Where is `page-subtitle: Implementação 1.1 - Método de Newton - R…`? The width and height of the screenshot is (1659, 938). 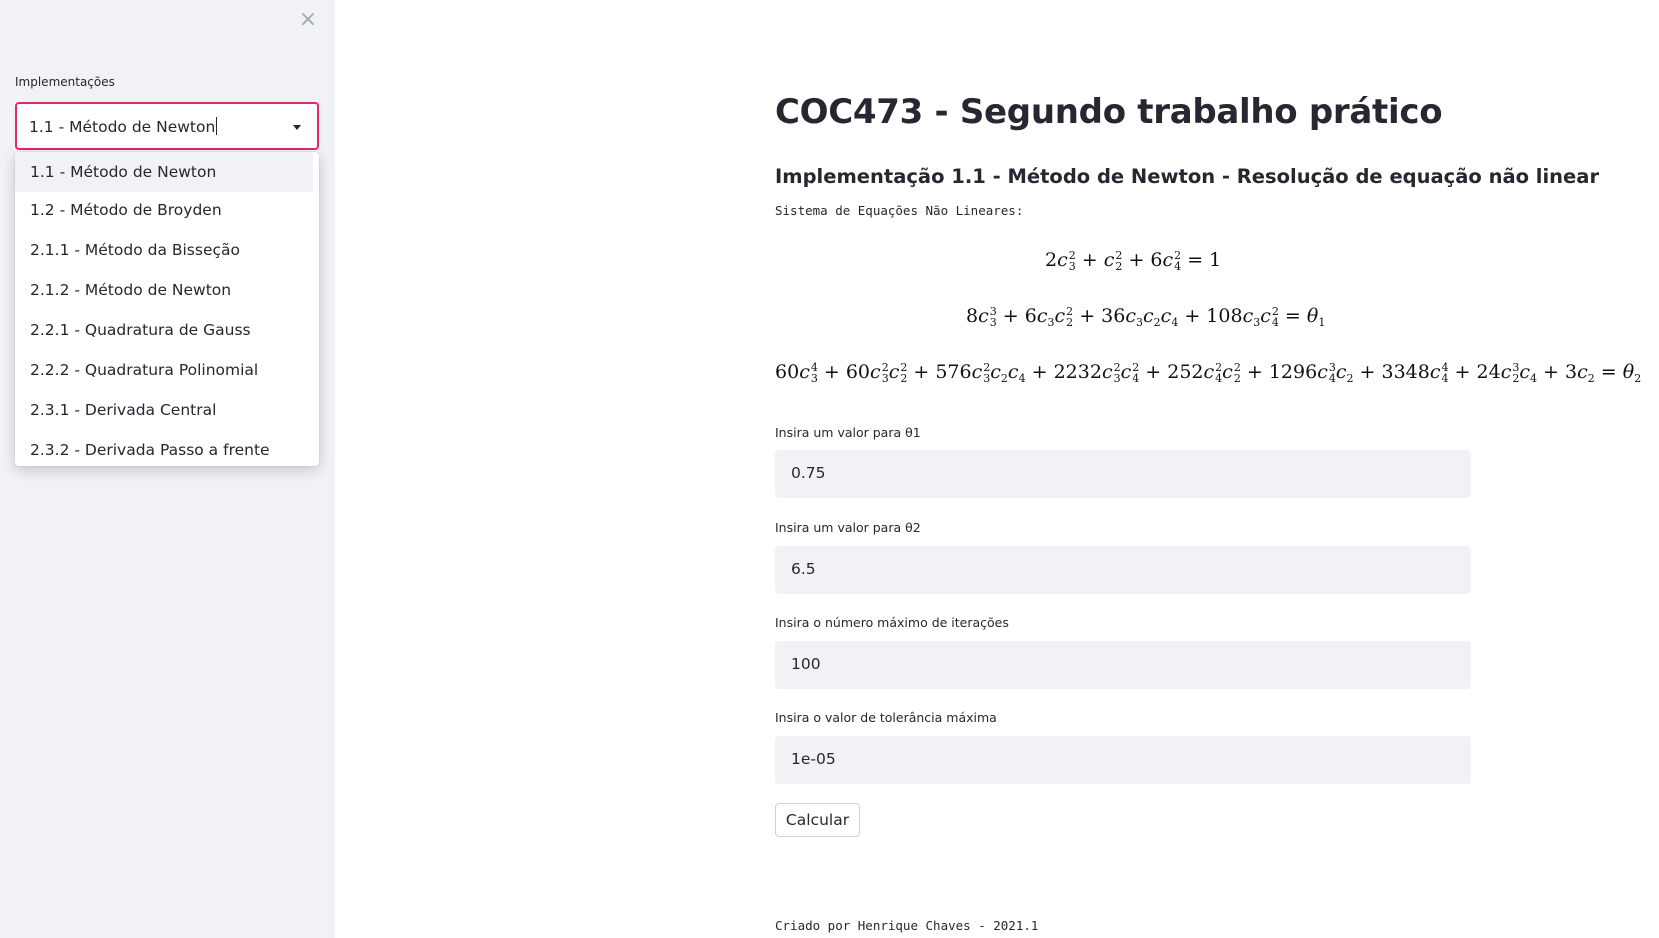 page-subtitle: Implementação 1.1 - Método de Newton - R… is located at coordinates (1187, 176).